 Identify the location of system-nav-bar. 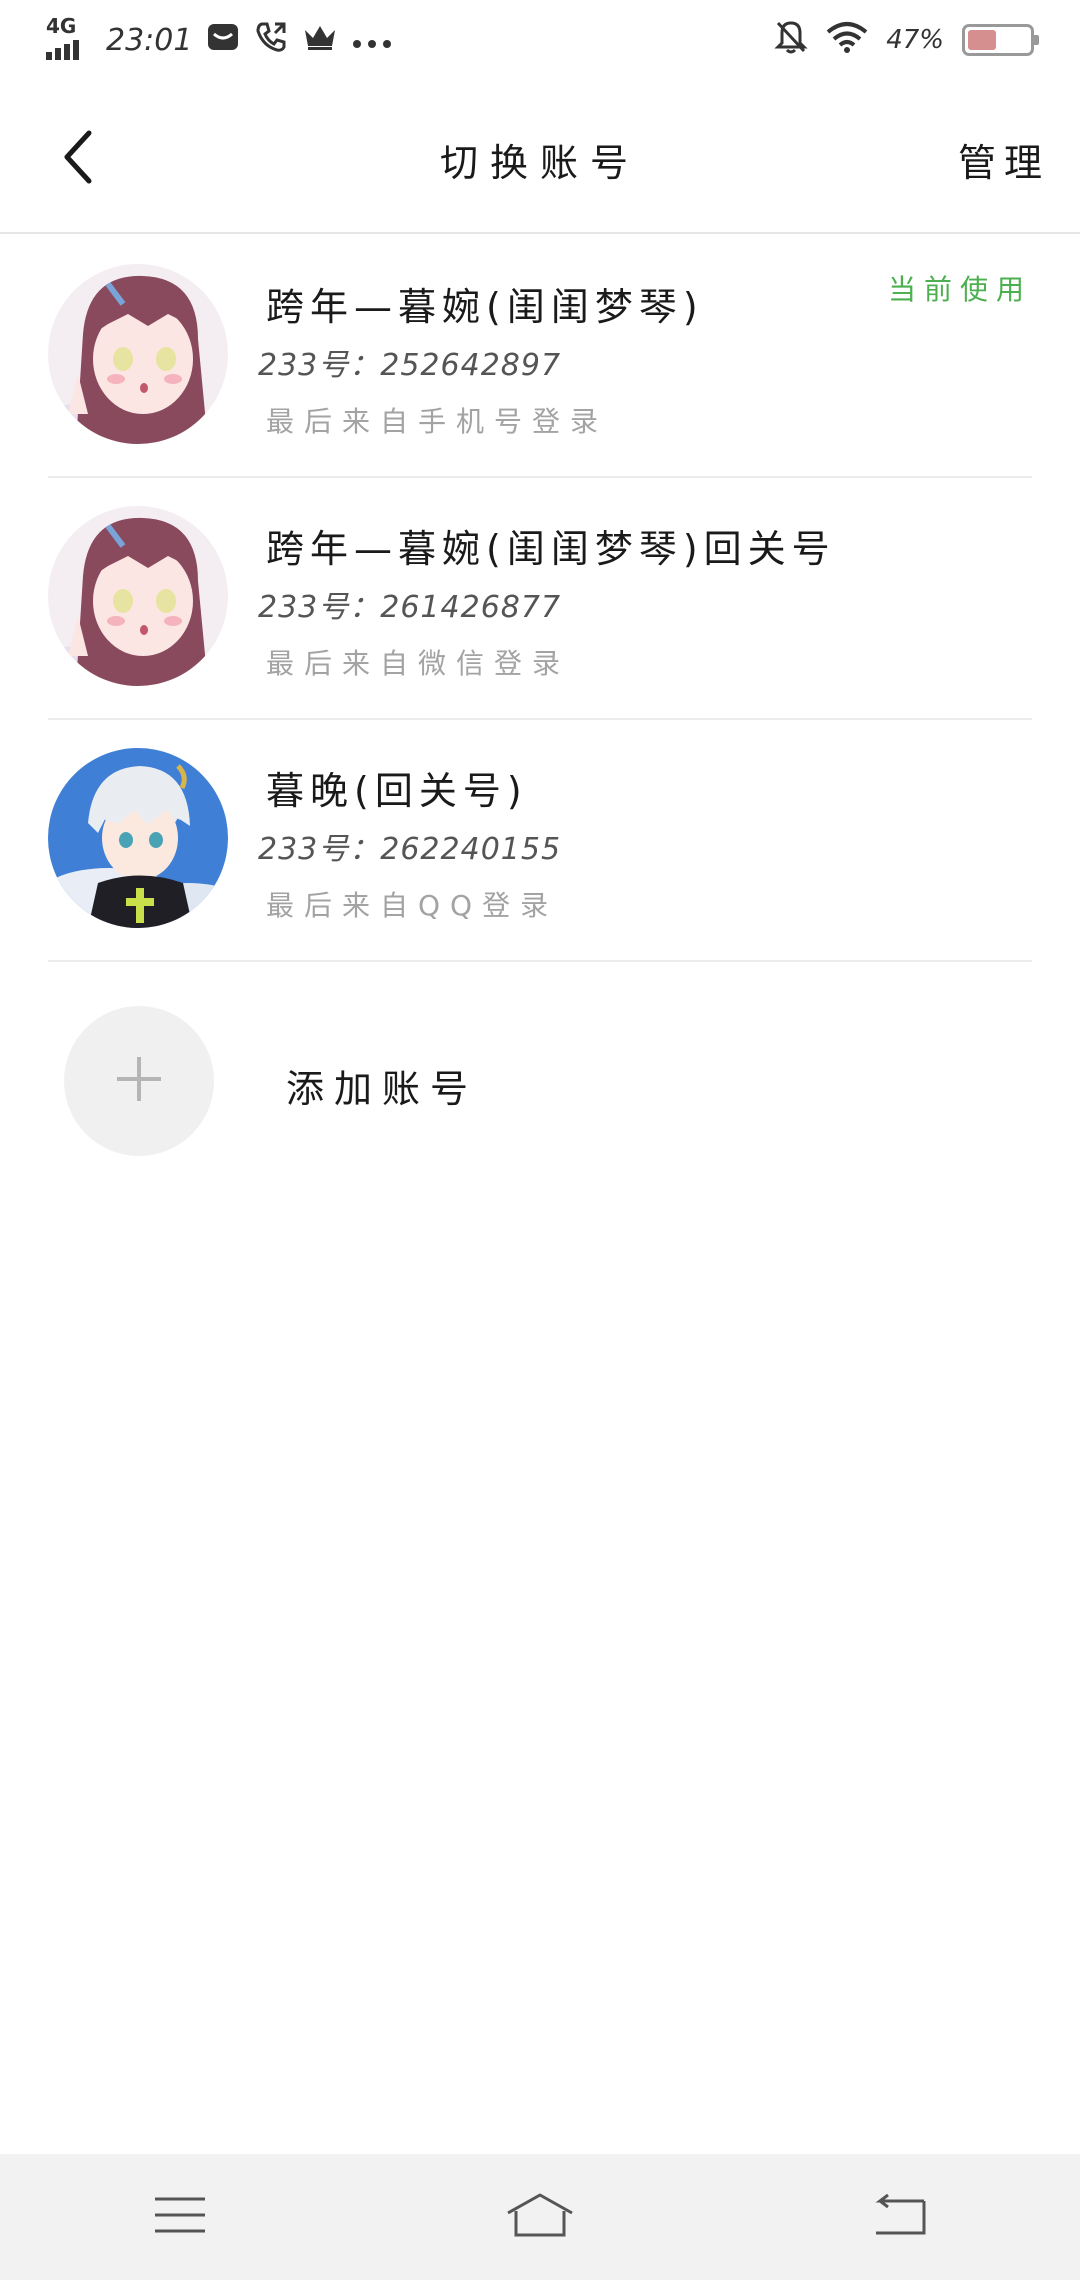
(540, 2217).